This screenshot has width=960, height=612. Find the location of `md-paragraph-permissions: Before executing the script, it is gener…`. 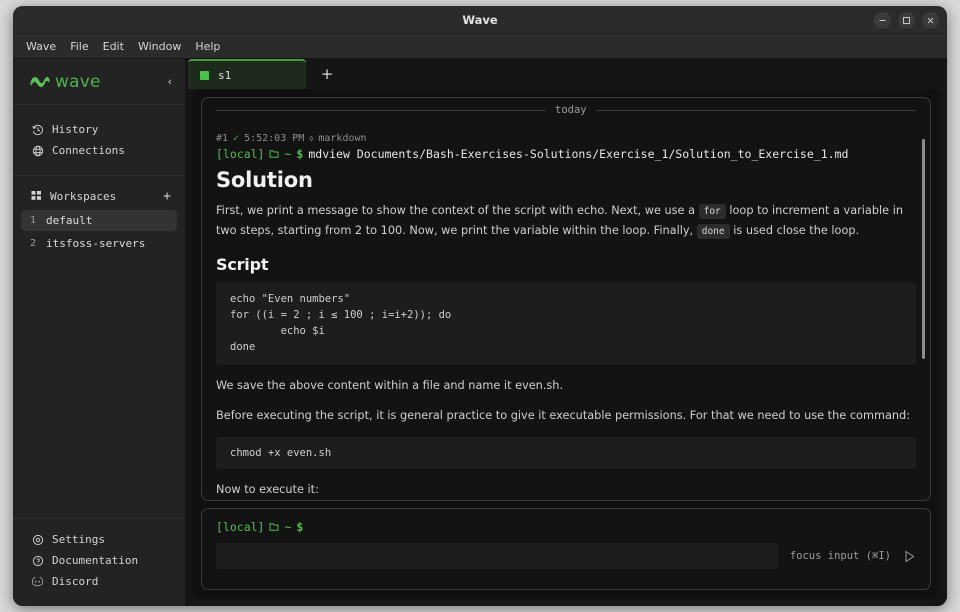

md-paragraph-permissions: Before executing the script, it is gener… is located at coordinates (563, 416).